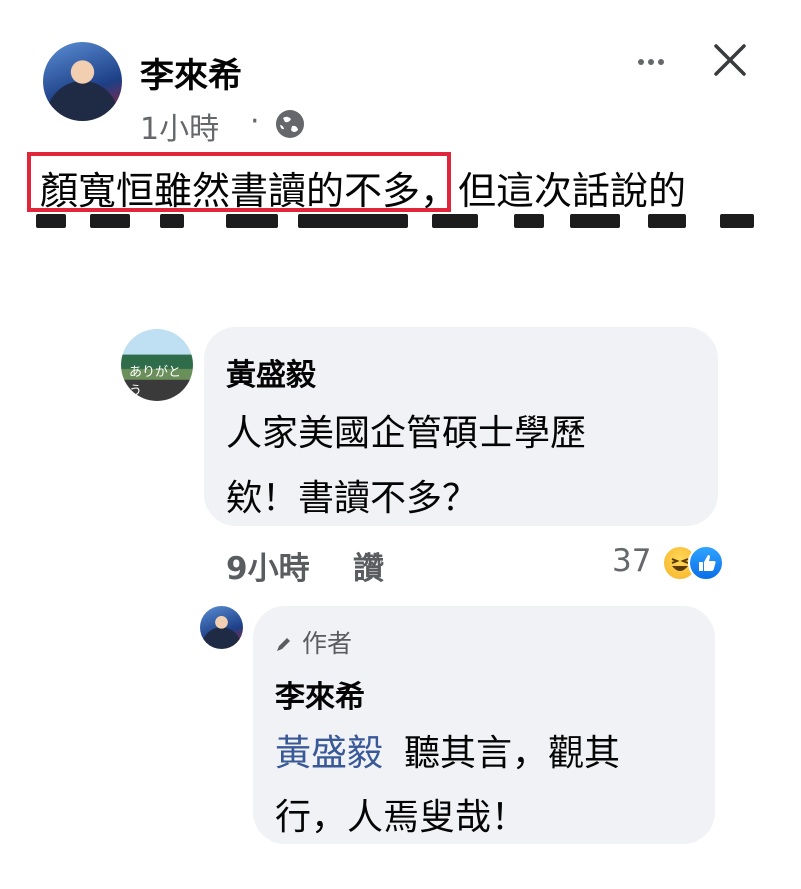 The width and height of the screenshot is (801, 889). Describe the element at coordinates (706, 563) in the screenshot. I see `like-icon` at that location.